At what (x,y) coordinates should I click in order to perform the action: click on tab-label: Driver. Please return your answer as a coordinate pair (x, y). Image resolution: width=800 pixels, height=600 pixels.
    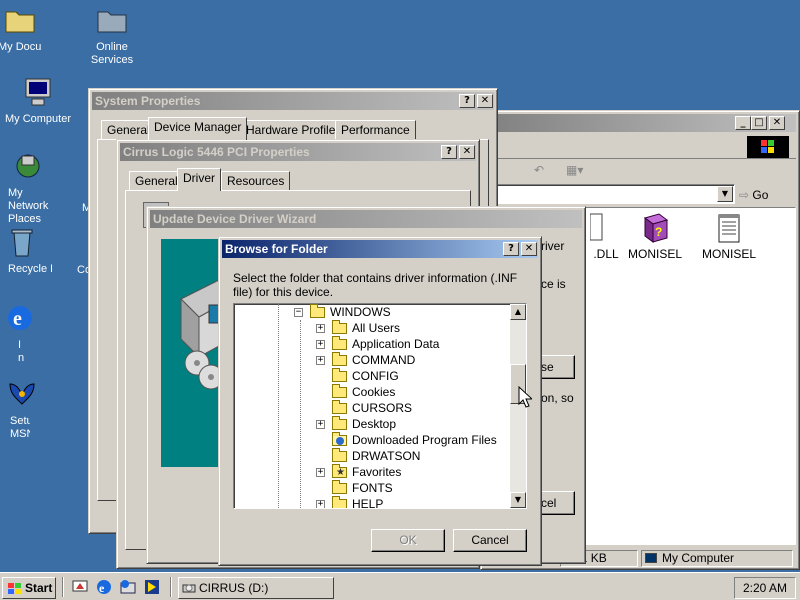
    Looking at the image, I should click on (199, 178).